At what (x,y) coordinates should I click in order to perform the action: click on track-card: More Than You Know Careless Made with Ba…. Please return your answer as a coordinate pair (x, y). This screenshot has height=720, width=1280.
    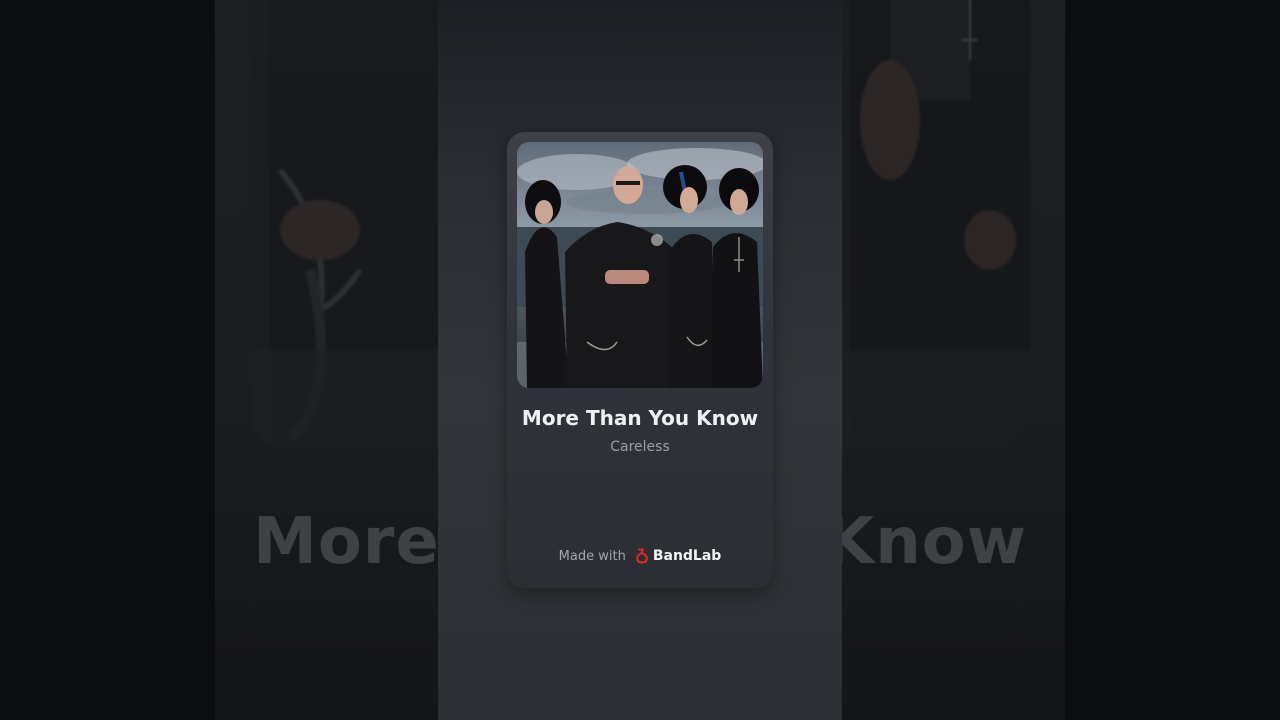
    Looking at the image, I should click on (640, 360).